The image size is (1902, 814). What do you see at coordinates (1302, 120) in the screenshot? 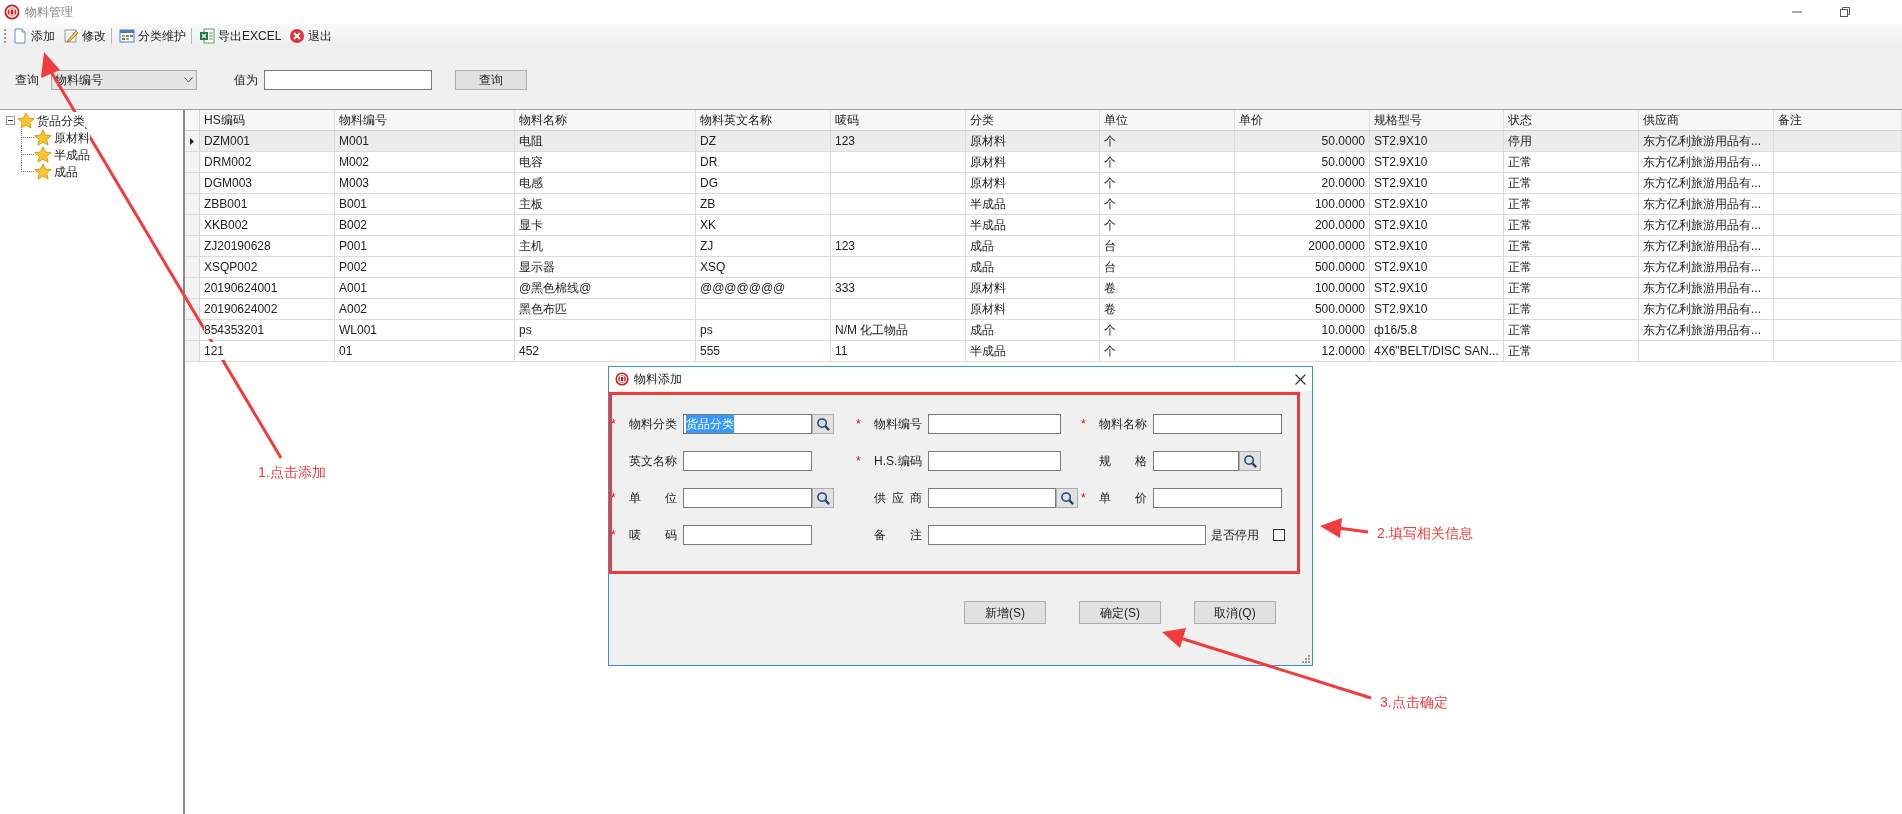
I see `column-header: 单价` at bounding box center [1302, 120].